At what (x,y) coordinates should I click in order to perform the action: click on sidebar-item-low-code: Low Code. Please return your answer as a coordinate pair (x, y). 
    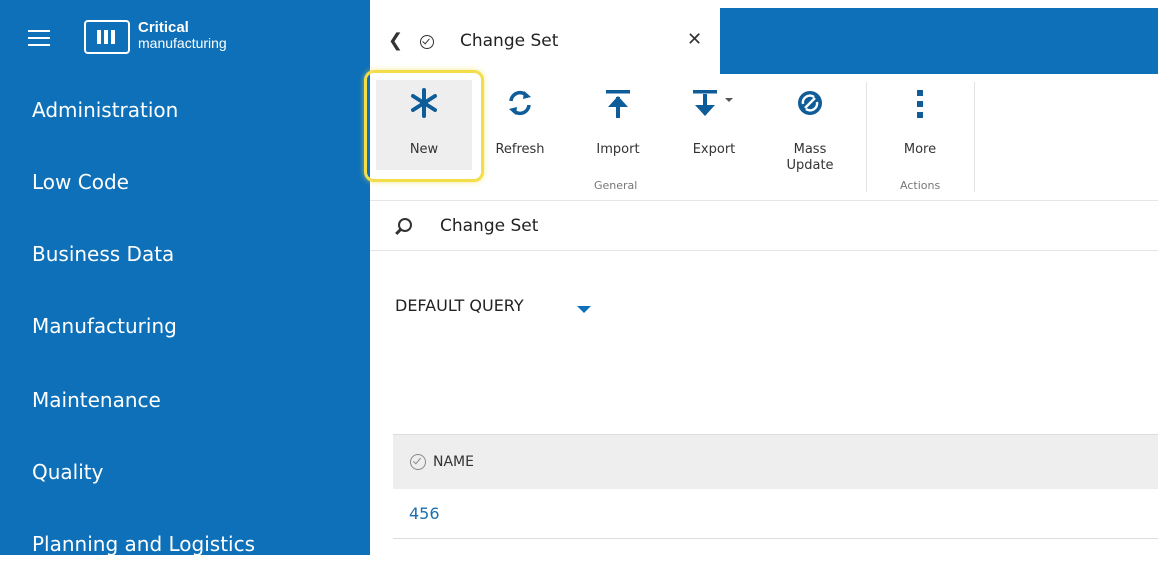
    Looking at the image, I should click on (185, 182).